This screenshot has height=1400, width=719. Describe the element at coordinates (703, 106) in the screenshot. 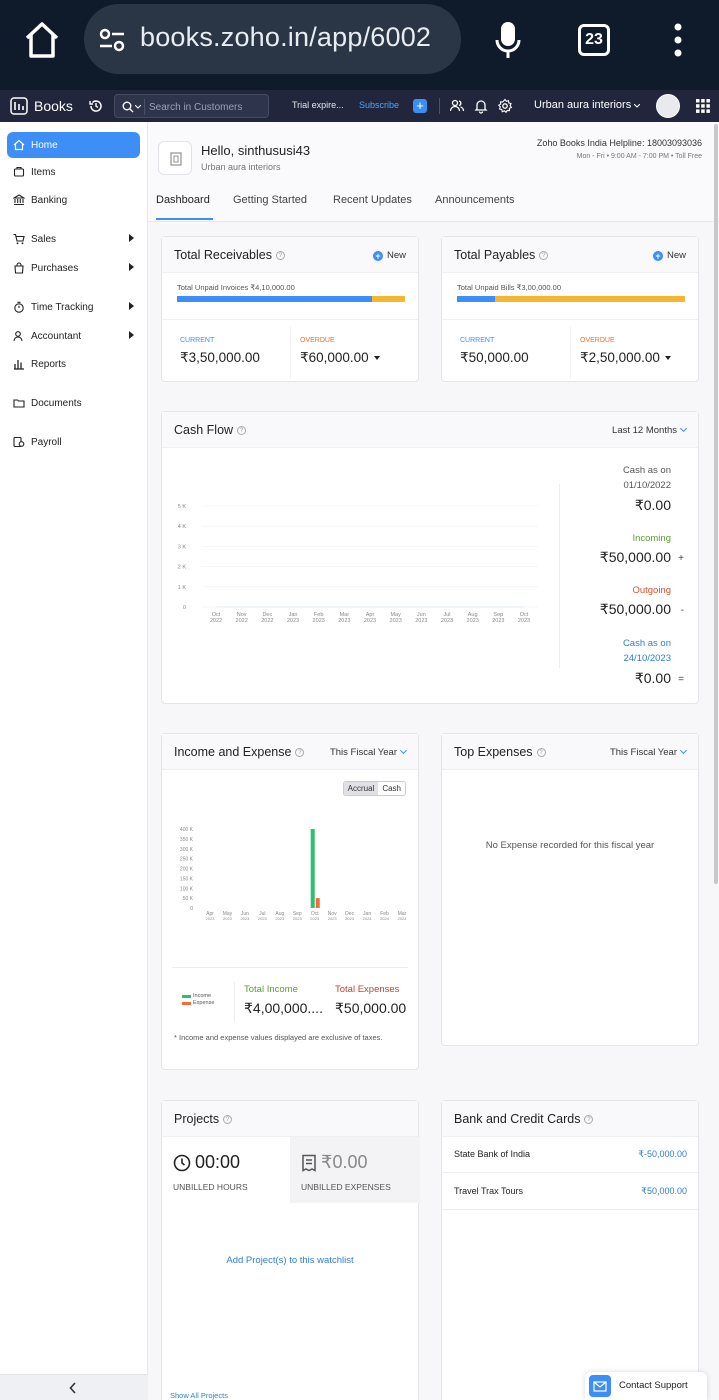

I see `apps-grid-icon` at that location.